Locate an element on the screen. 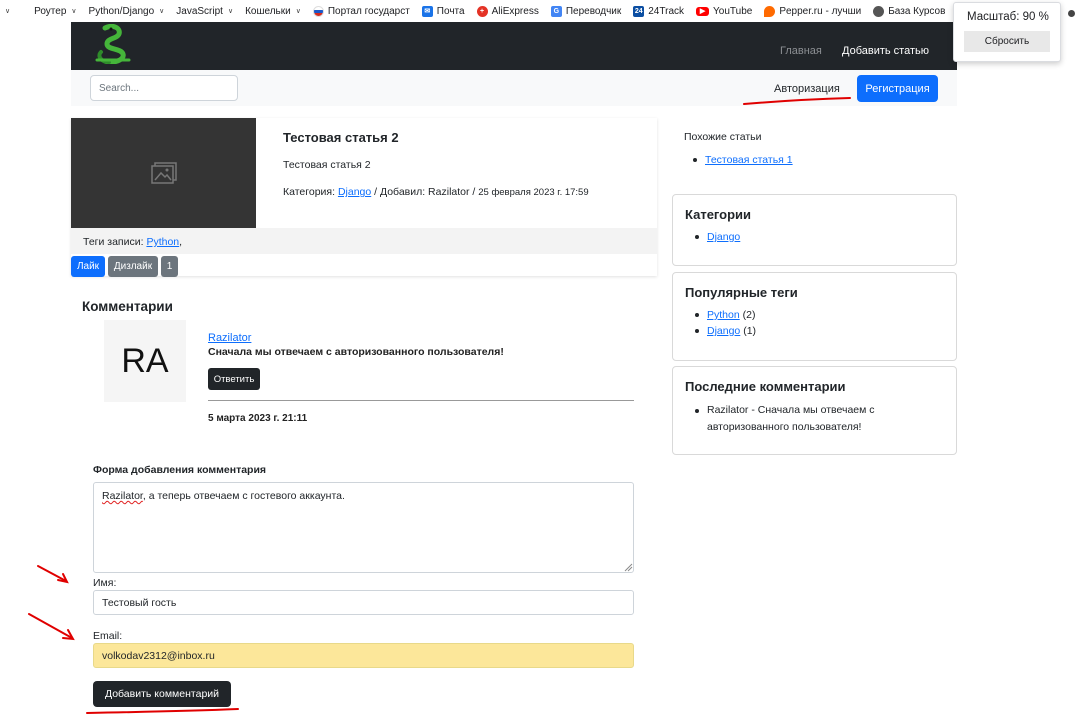  youtube-icon: ▶ is located at coordinates (703, 11).